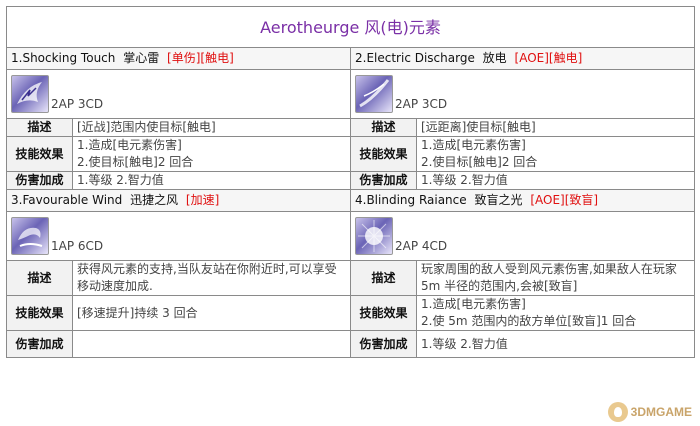  What do you see at coordinates (522, 94) in the screenshot?
I see `skill-icon-cell-2: 2AP 3CD` at bounding box center [522, 94].